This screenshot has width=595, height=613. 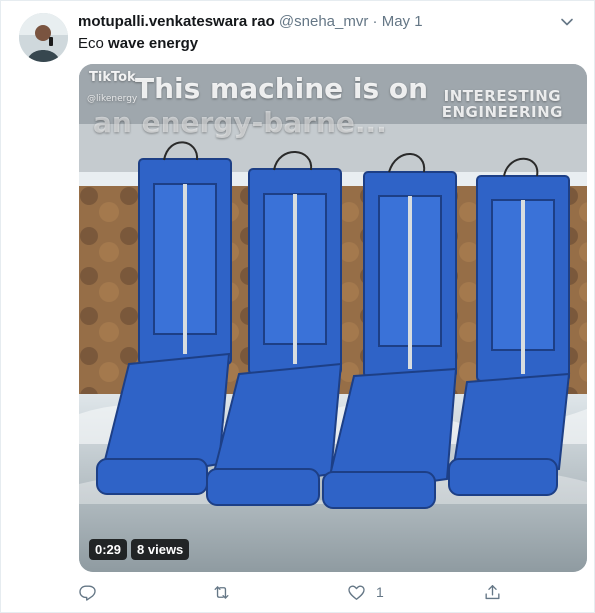 What do you see at coordinates (282, 88) in the screenshot?
I see `video-caption-line1: This machine is on` at bounding box center [282, 88].